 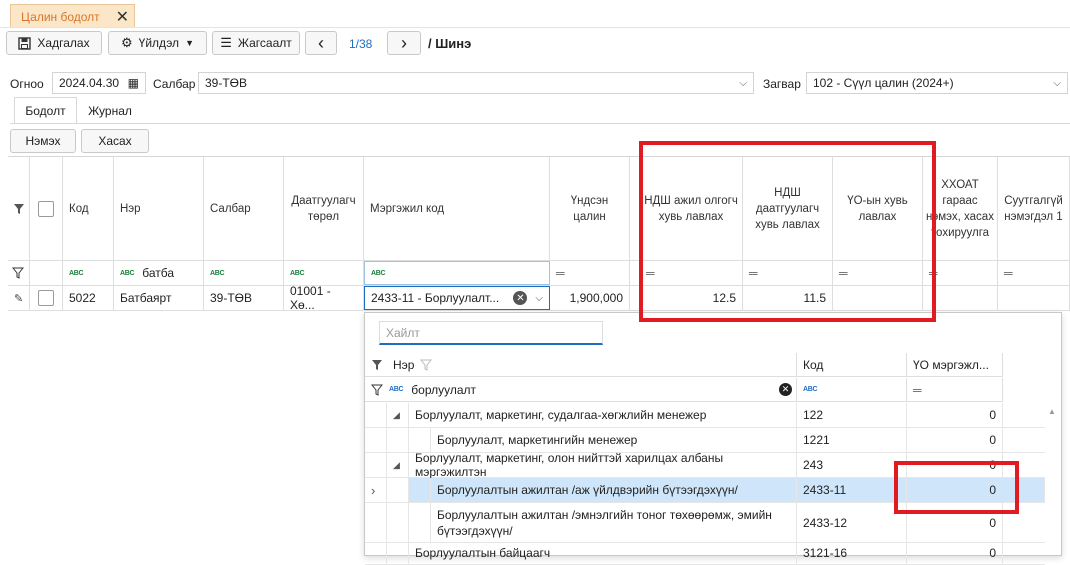 I want to click on search-input: Хайлт, so click(x=491, y=333).